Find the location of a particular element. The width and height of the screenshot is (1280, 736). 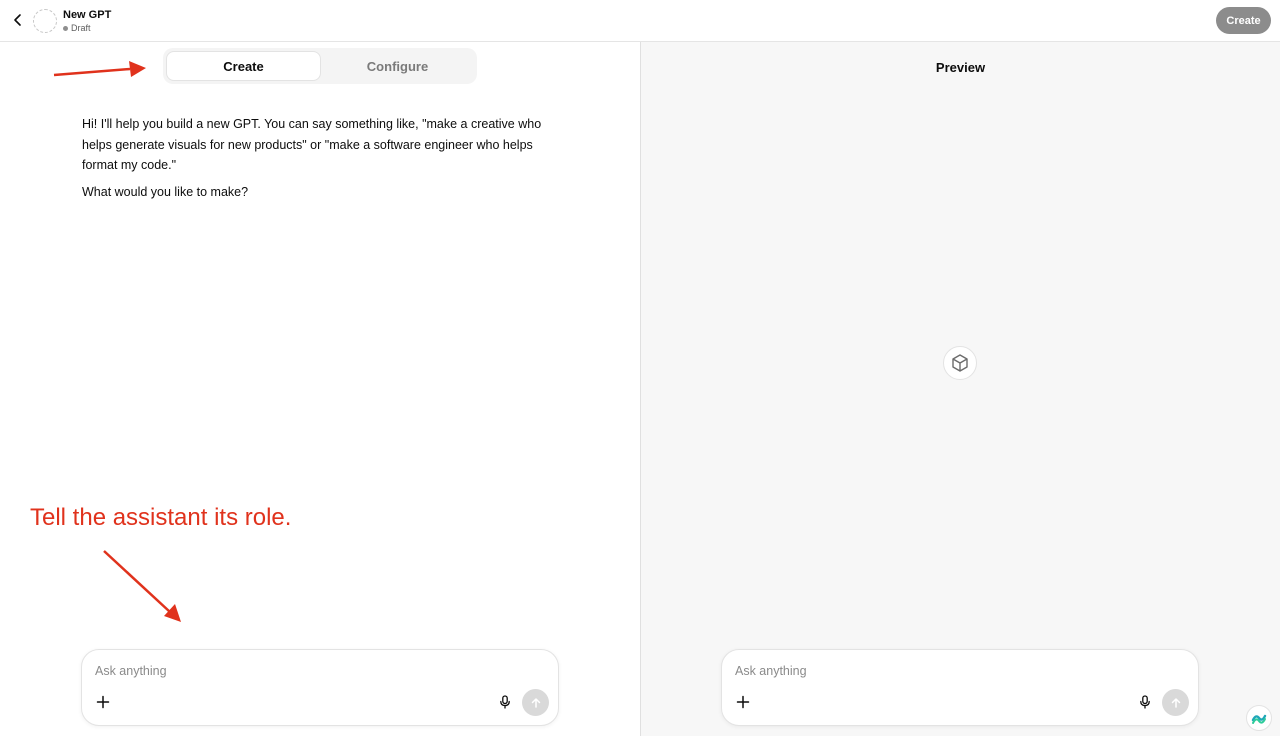

annotation-arrow-to-composer is located at coordinates (142, 586).